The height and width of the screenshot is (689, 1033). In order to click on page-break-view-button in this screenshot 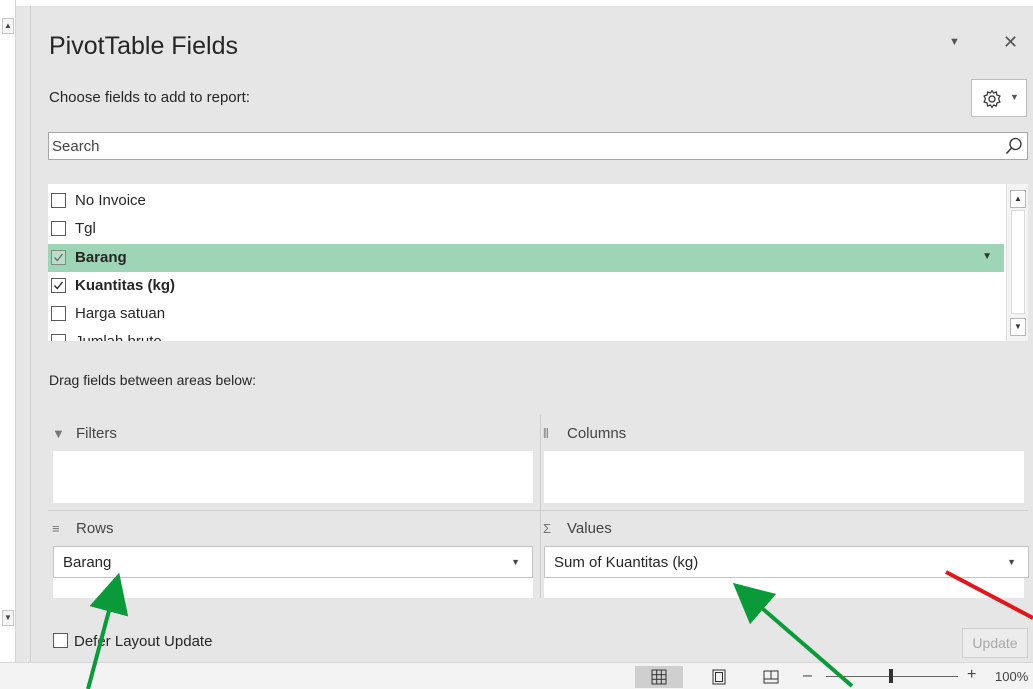, I will do `click(771, 677)`.